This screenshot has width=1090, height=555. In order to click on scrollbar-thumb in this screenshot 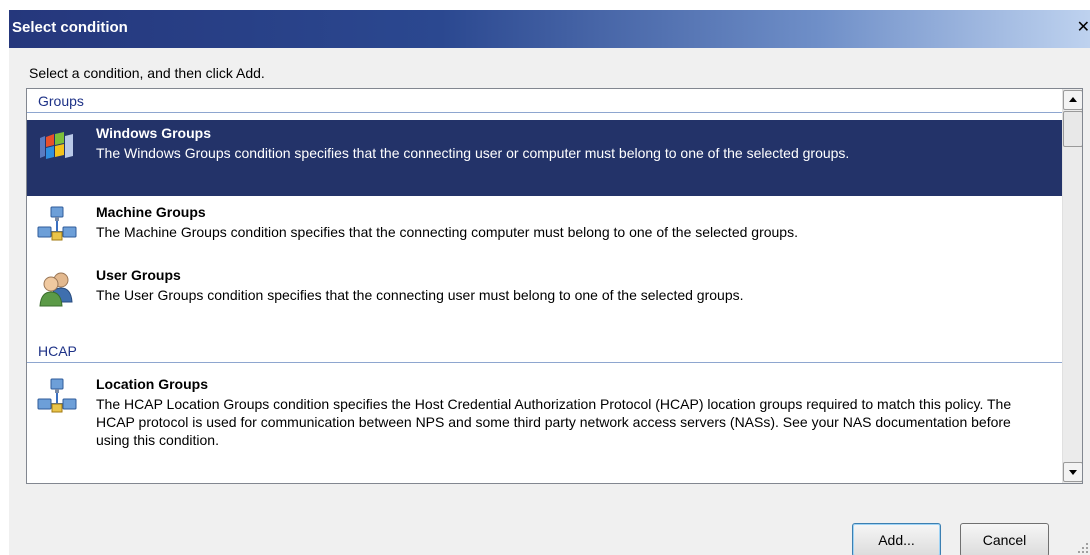, I will do `click(1072, 129)`.